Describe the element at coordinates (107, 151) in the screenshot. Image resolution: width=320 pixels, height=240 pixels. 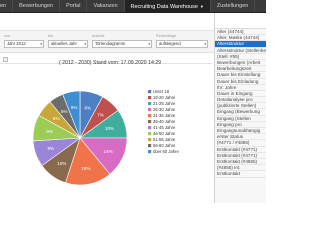
I see `slice-data-label: 14%` at that location.